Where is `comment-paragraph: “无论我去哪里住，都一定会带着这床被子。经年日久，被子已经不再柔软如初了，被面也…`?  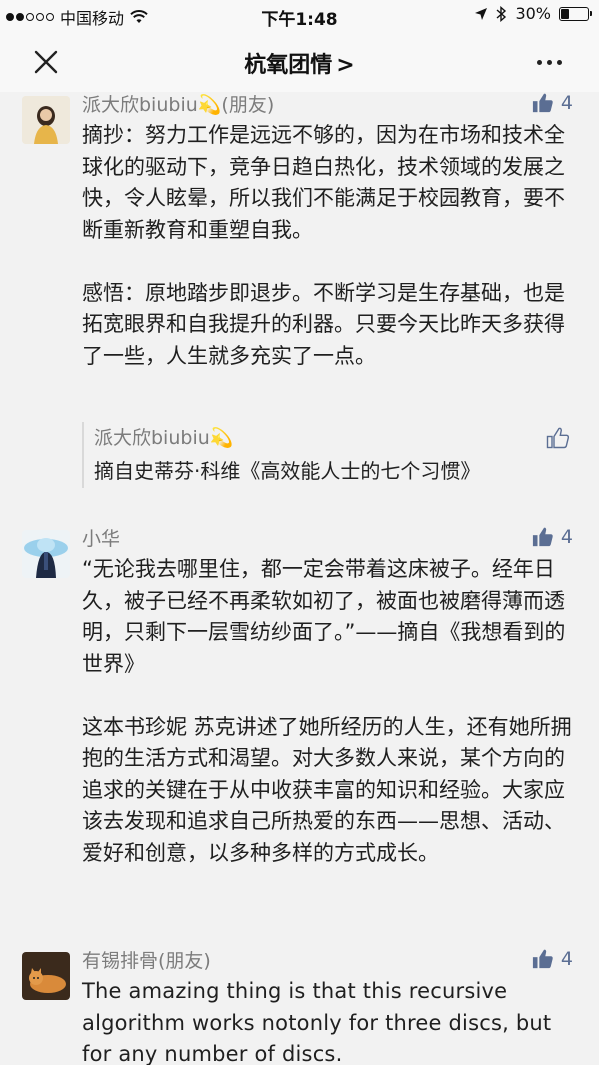 comment-paragraph: “无论我去哪里住，都一定会带着这床被子。经年日久，被子已经不再柔软如初了，被面也… is located at coordinates (324, 616).